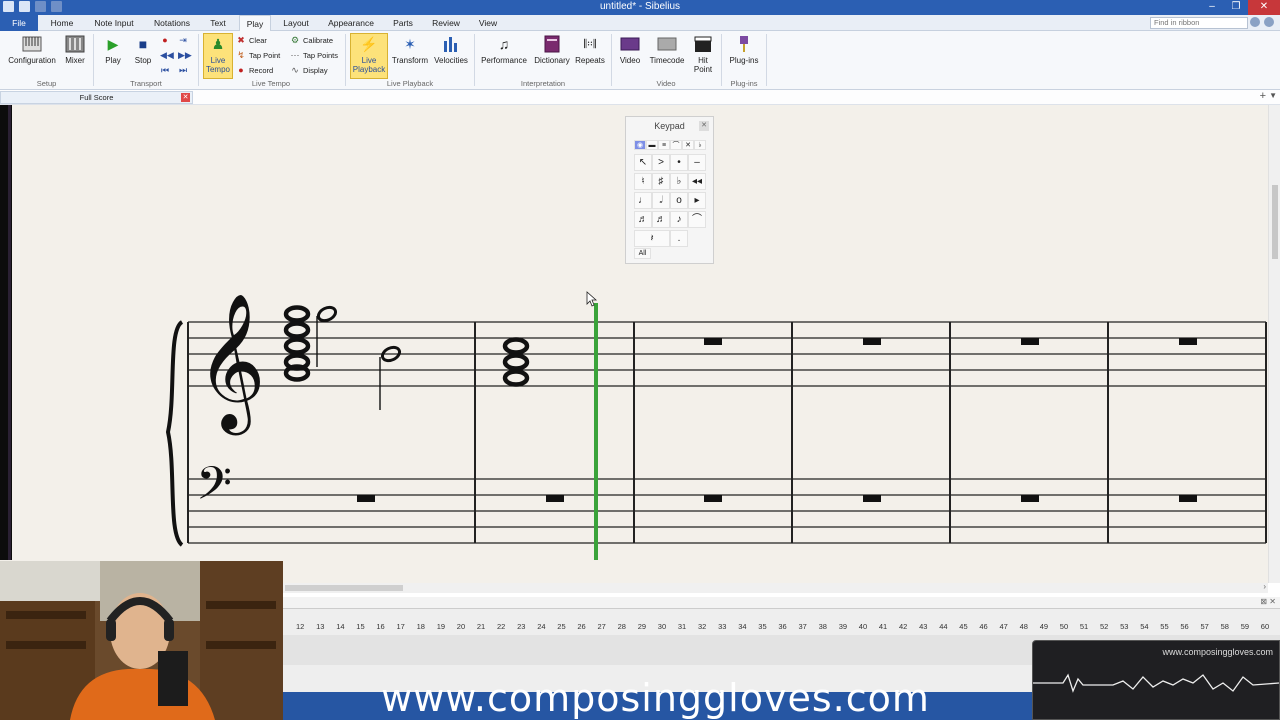 This screenshot has height=721, width=1280. Describe the element at coordinates (742, 626) in the screenshot. I see `bar-number: 34` at that location.